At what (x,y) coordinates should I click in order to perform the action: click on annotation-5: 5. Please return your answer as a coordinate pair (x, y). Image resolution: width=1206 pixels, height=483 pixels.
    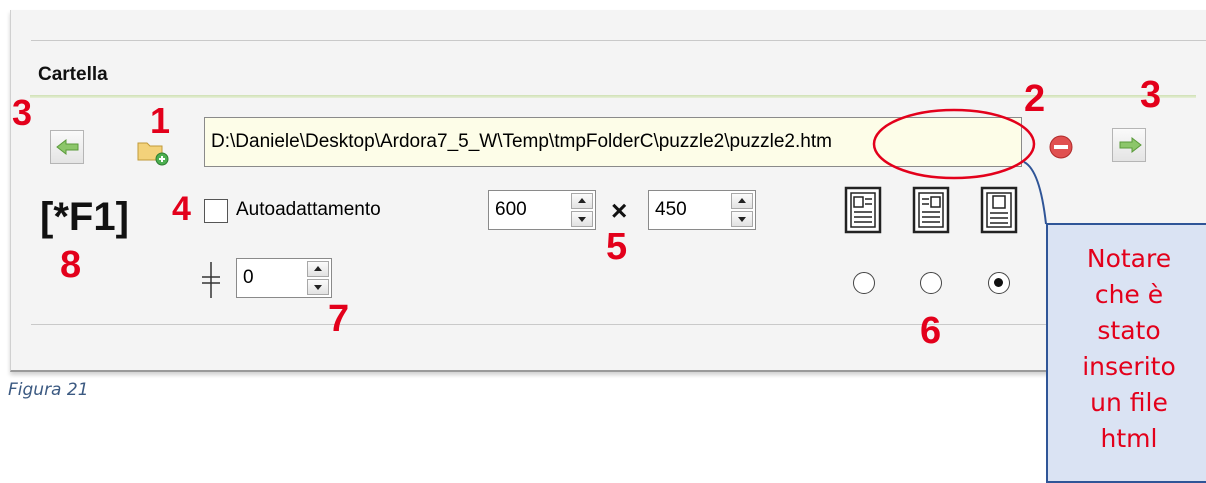
    Looking at the image, I should click on (617, 247).